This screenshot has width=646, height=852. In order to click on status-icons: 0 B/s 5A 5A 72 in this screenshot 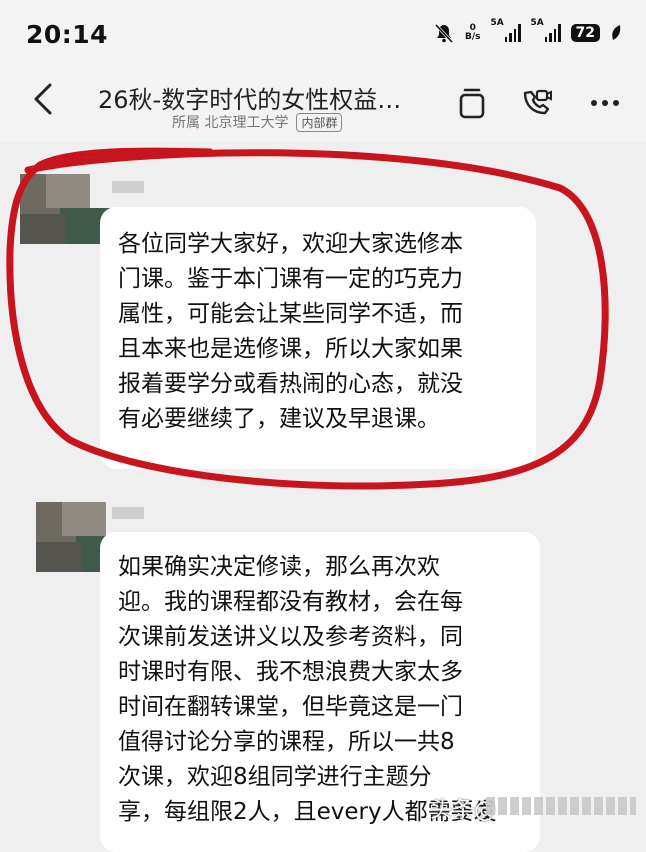, I will do `click(527, 31)`.